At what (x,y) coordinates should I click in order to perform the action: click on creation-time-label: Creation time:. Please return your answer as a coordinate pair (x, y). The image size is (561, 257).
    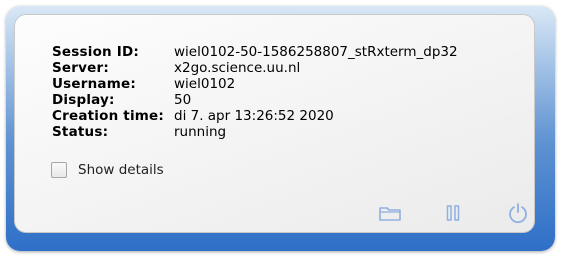
    Looking at the image, I should click on (108, 116).